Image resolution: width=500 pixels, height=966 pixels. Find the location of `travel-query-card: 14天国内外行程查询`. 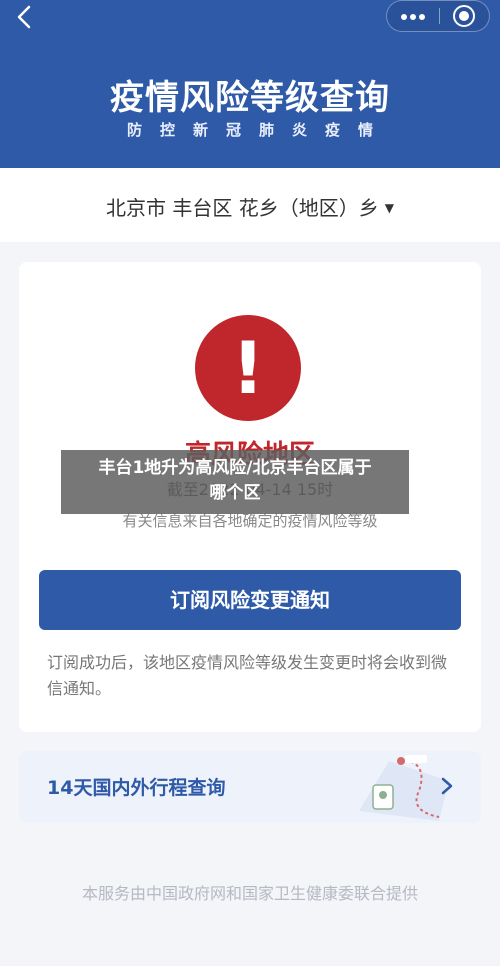

travel-query-card: 14天国内外行程查询 is located at coordinates (250, 787).